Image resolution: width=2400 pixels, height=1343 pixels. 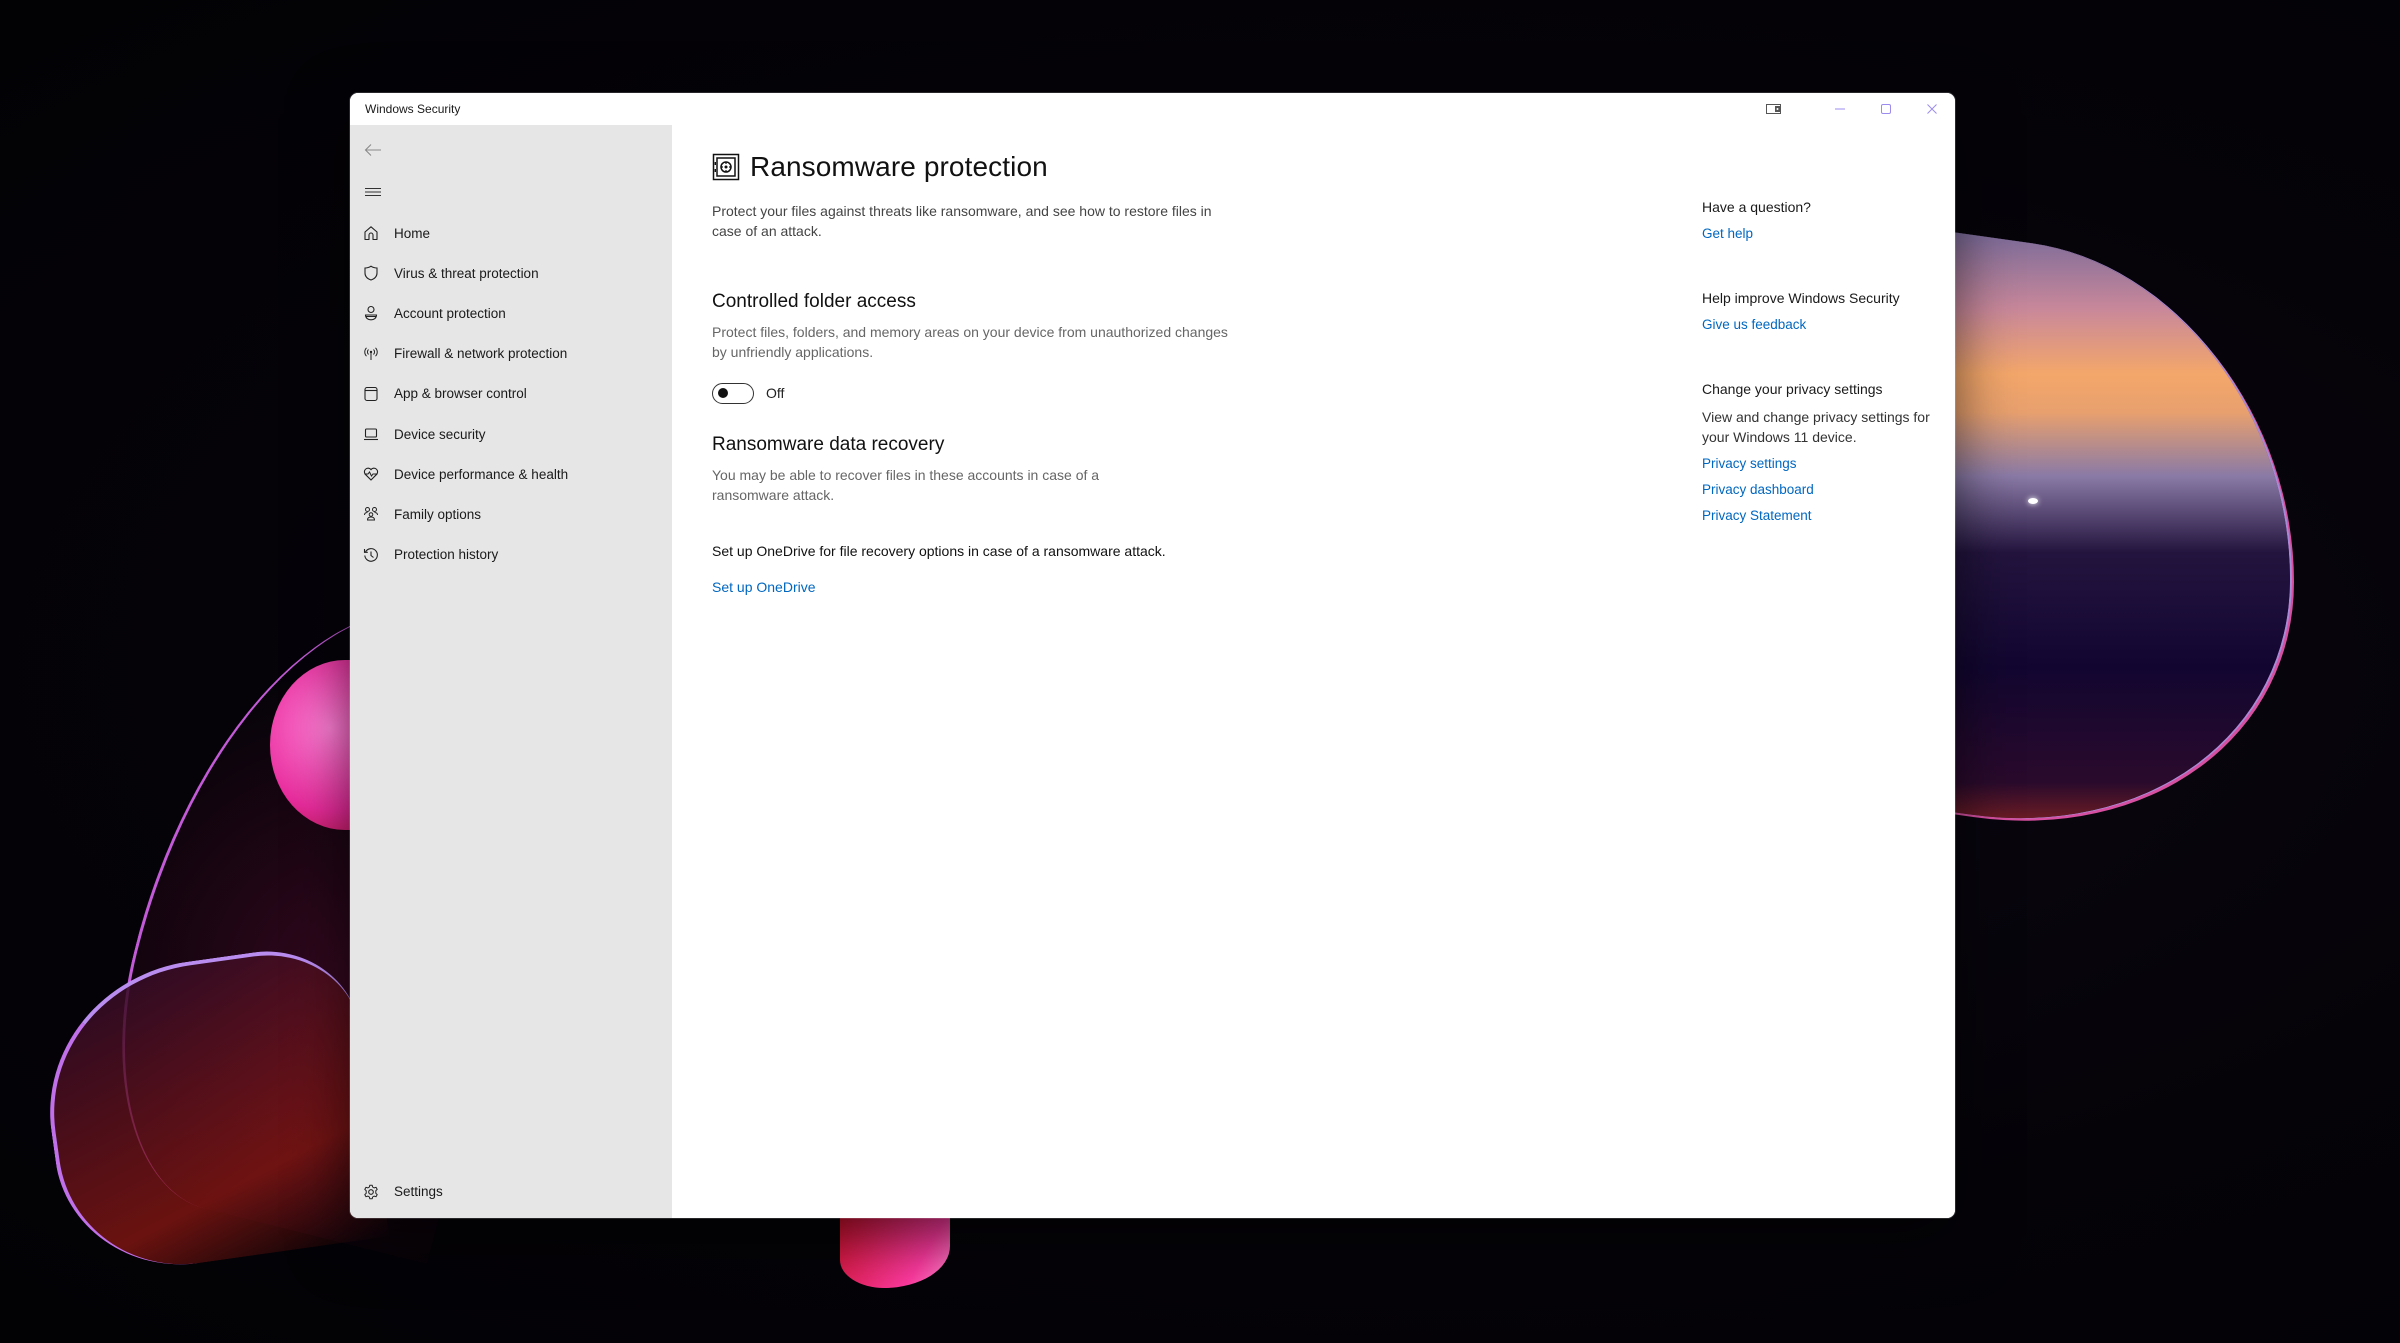 What do you see at coordinates (371, 273) in the screenshot?
I see `shield-icon` at bounding box center [371, 273].